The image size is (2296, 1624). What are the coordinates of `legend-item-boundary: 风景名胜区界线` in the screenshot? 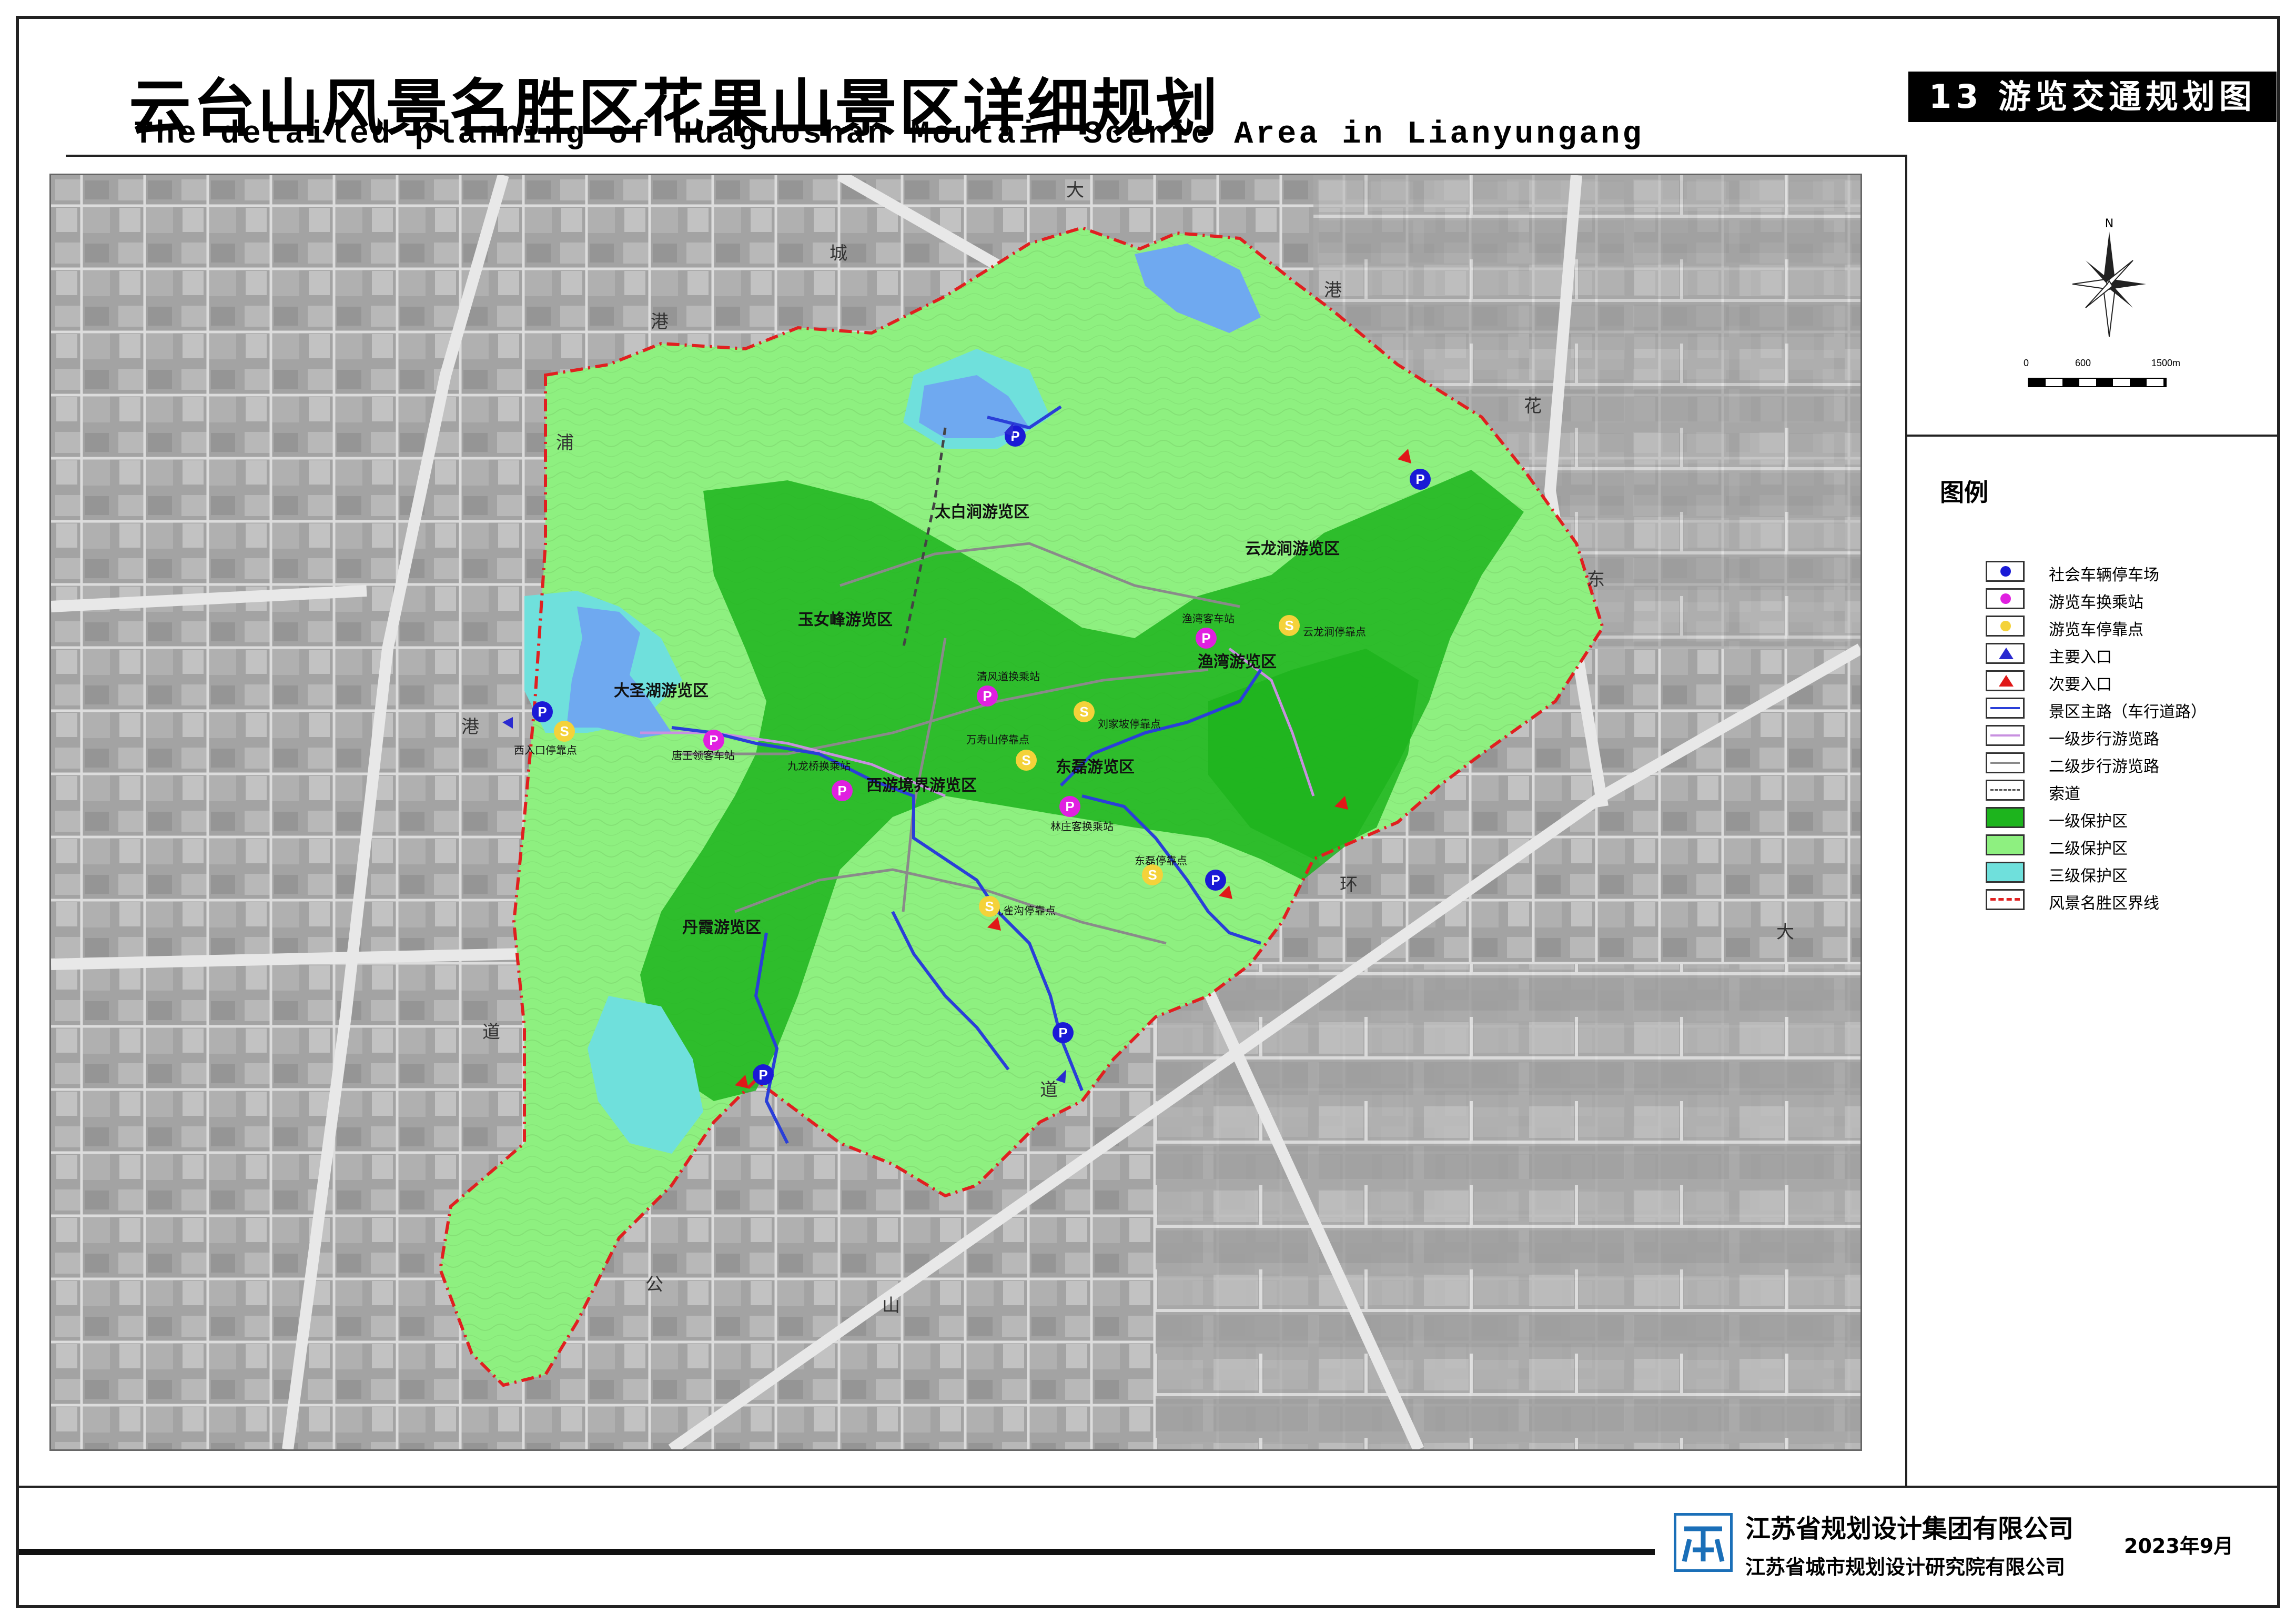 It's located at (2122, 901).